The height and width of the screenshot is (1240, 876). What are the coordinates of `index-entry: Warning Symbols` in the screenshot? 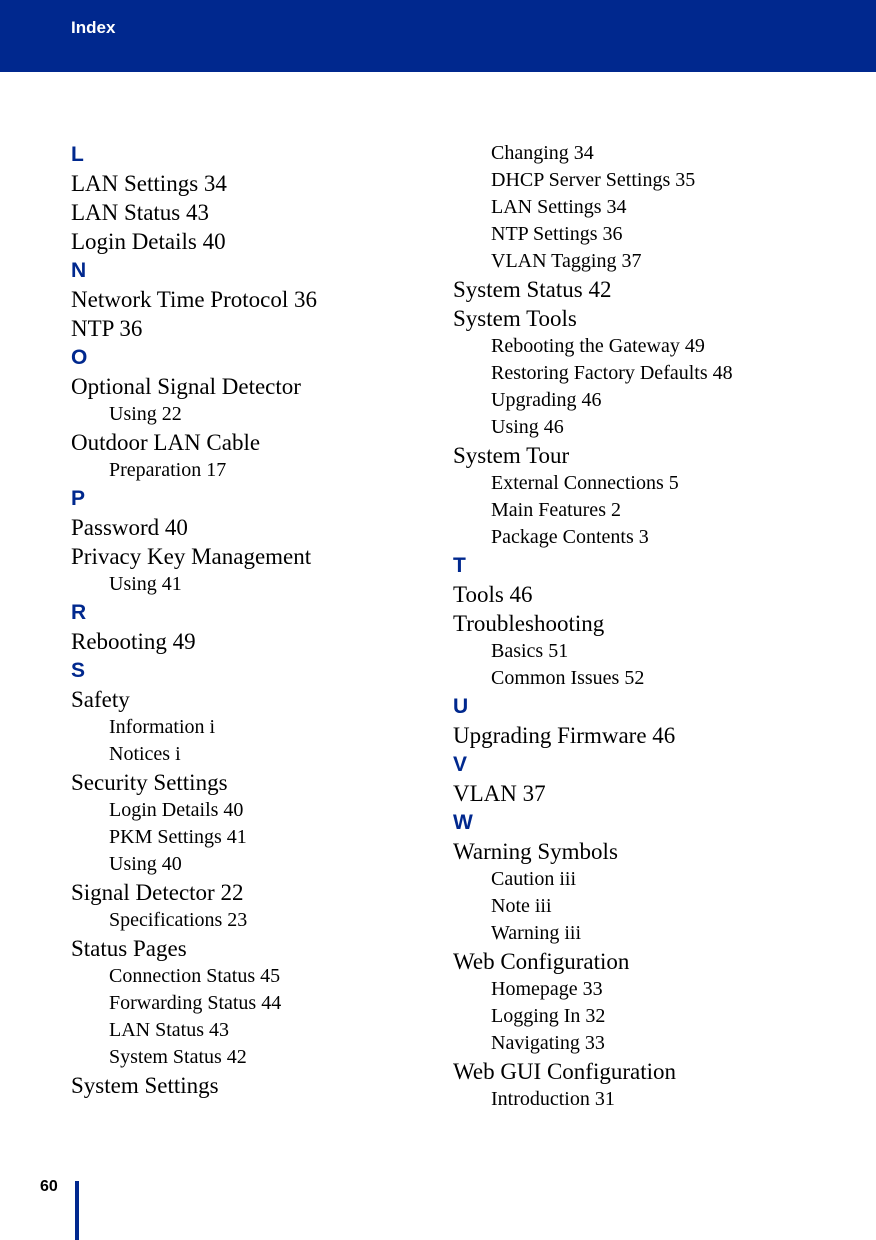 It's located at (535, 851).